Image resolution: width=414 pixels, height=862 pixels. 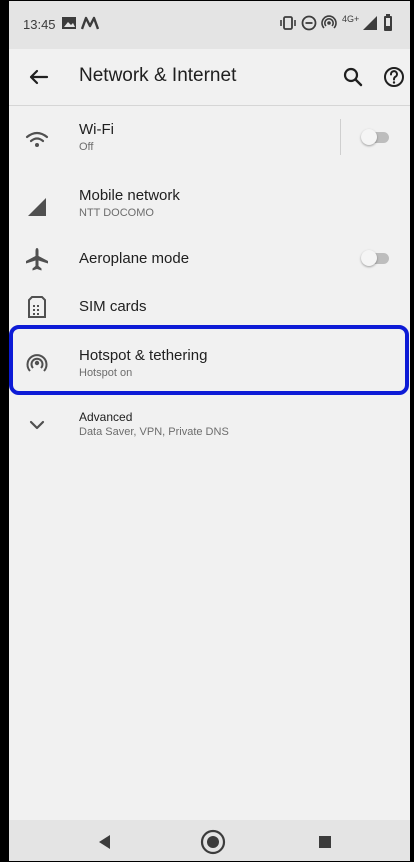 What do you see at coordinates (154, 432) in the screenshot?
I see `advanced-summary: Data Saver, VPN, Private DNS` at bounding box center [154, 432].